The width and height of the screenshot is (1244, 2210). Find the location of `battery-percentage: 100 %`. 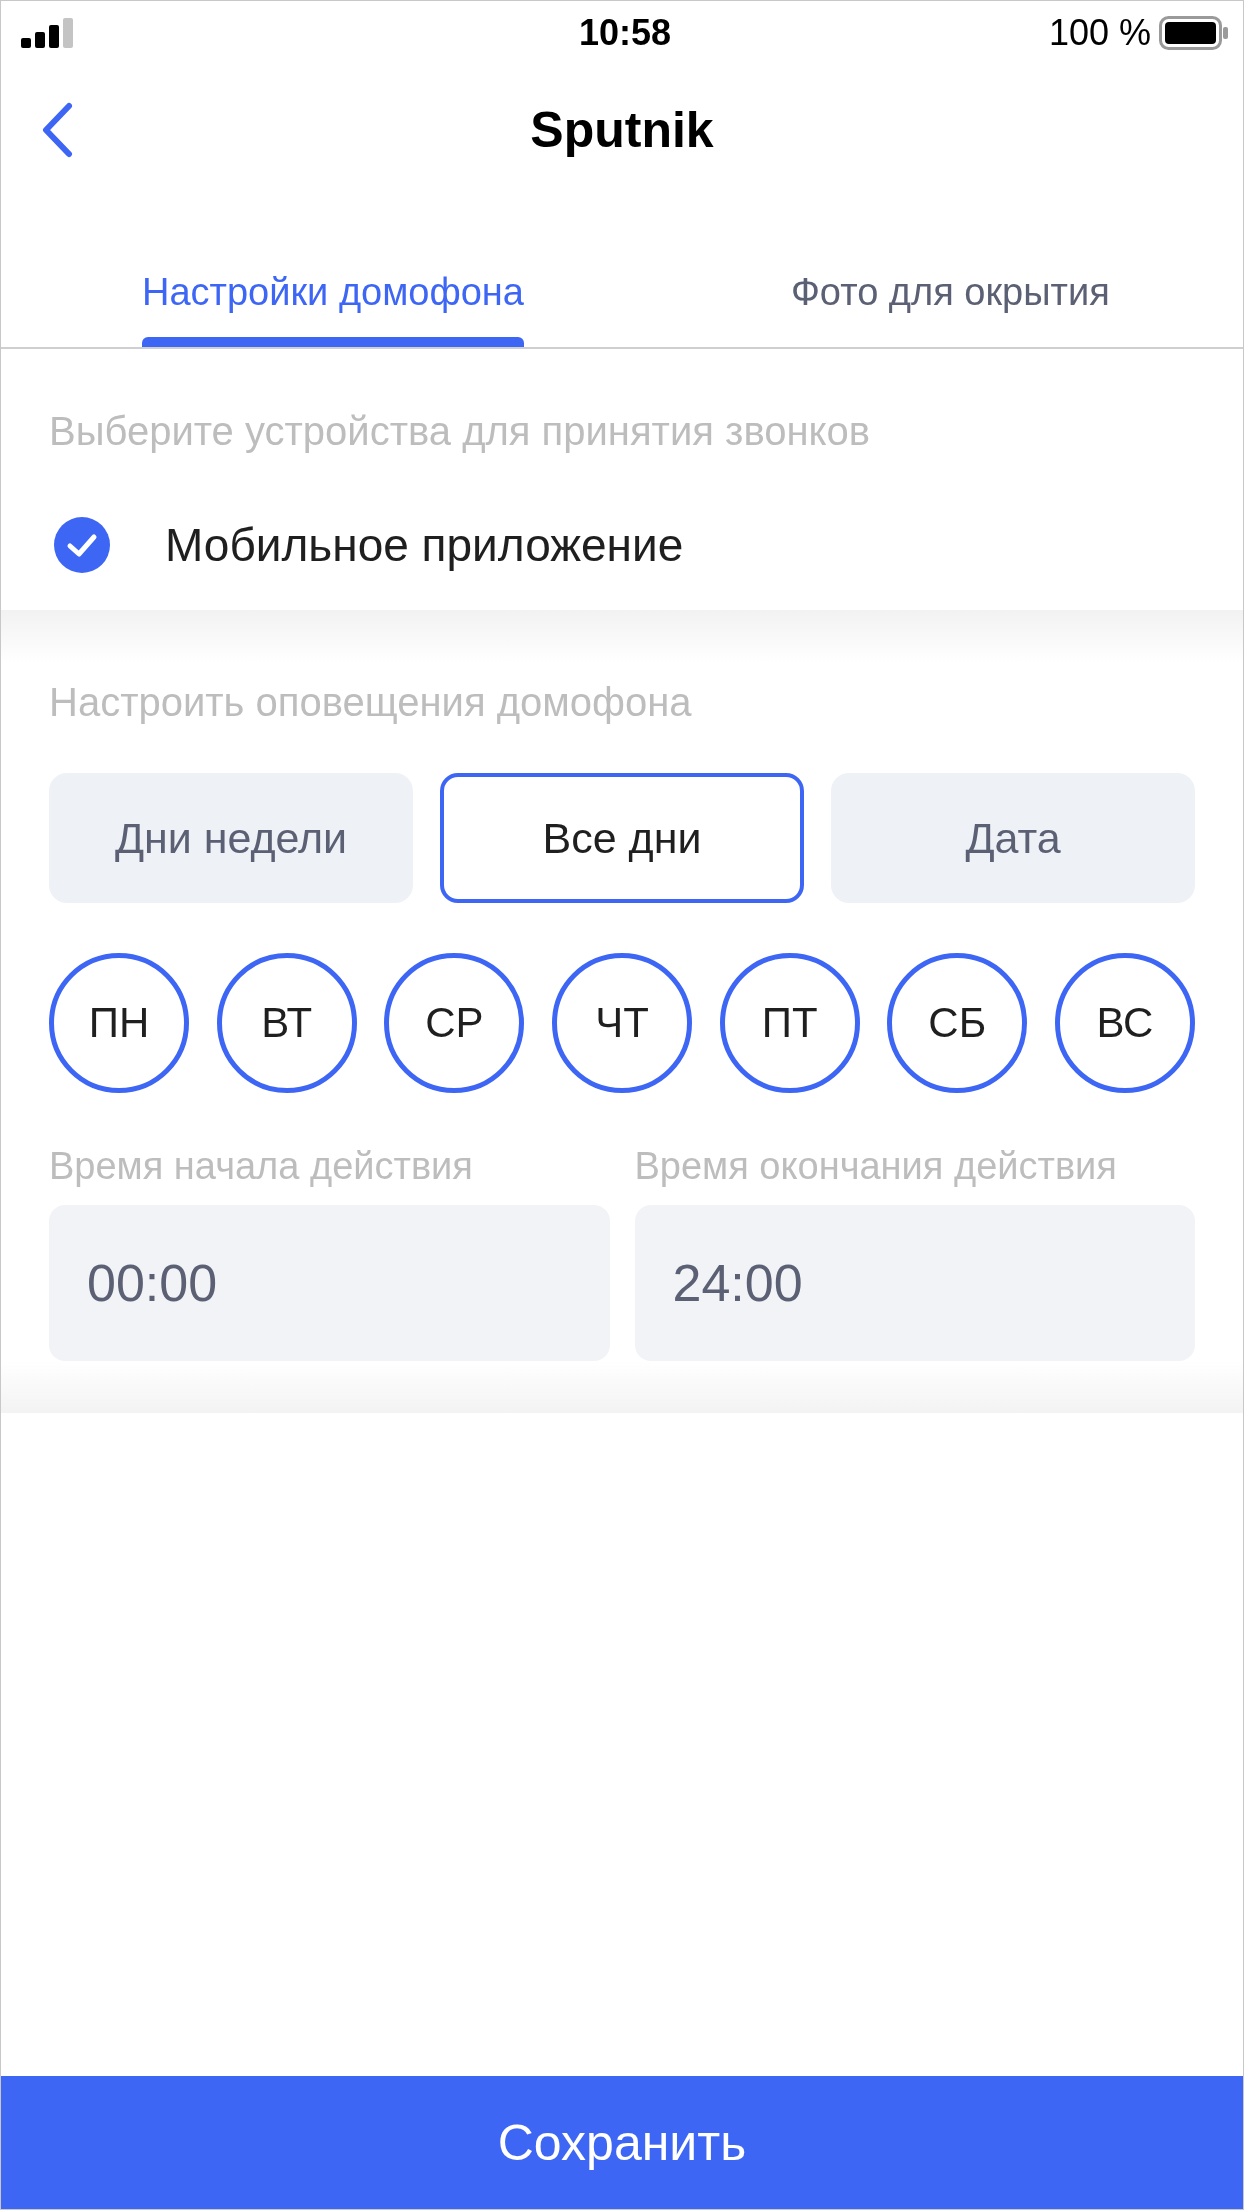

battery-percentage: 100 % is located at coordinates (1099, 33).